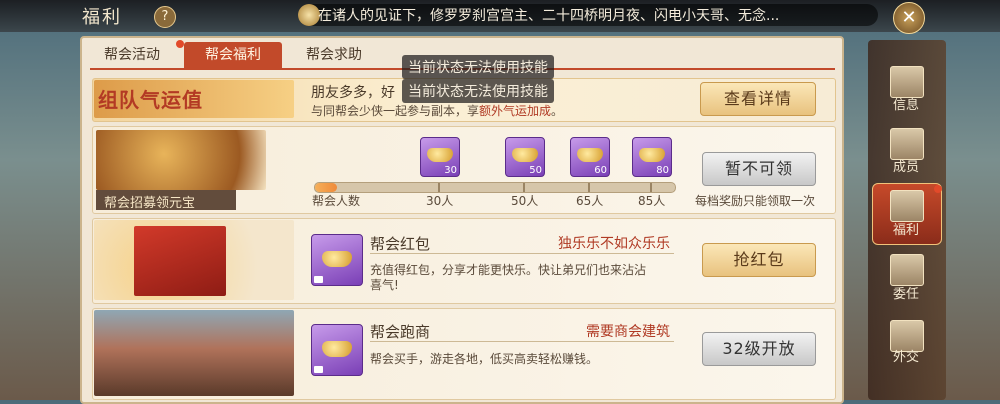  Describe the element at coordinates (590, 201) in the screenshot. I see `milestone-label: 65人` at that location.